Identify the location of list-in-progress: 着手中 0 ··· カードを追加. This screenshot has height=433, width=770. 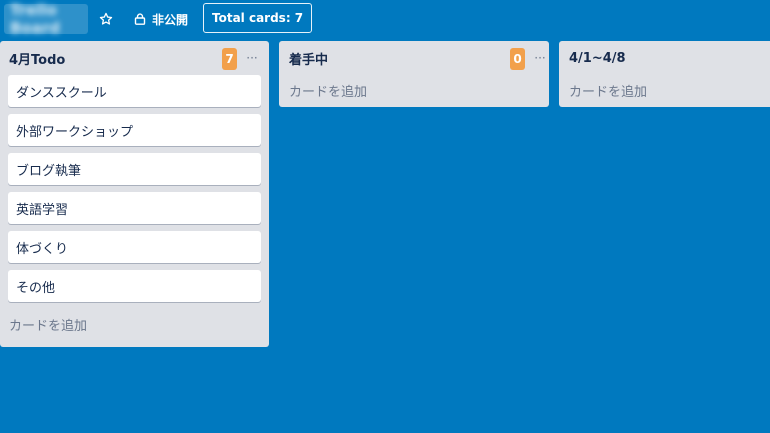
(414, 74).